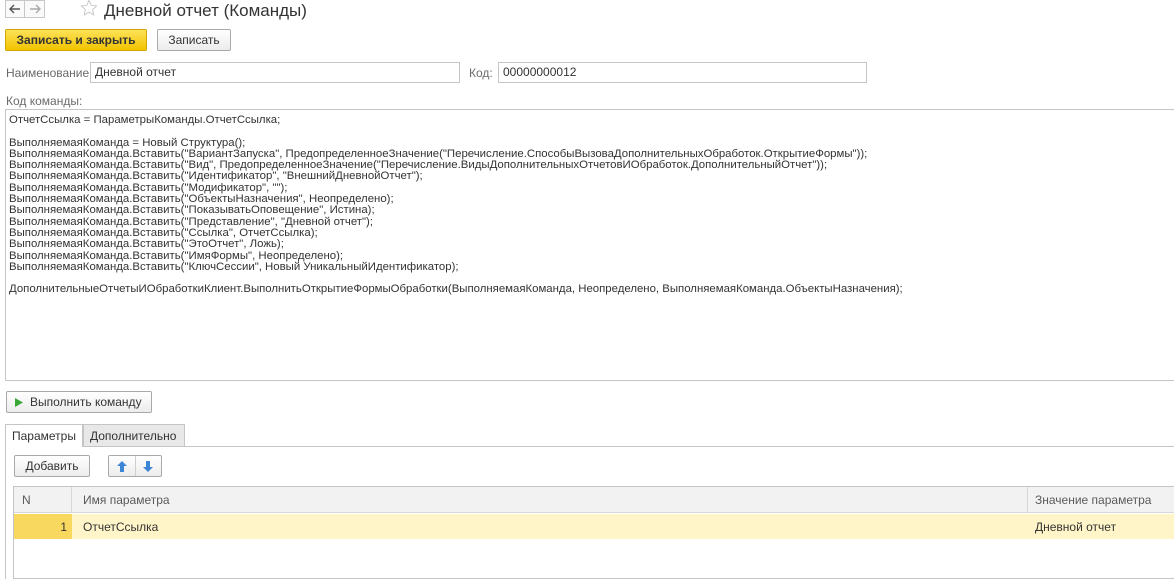  I want to click on arrow-right-icon, so click(35, 9).